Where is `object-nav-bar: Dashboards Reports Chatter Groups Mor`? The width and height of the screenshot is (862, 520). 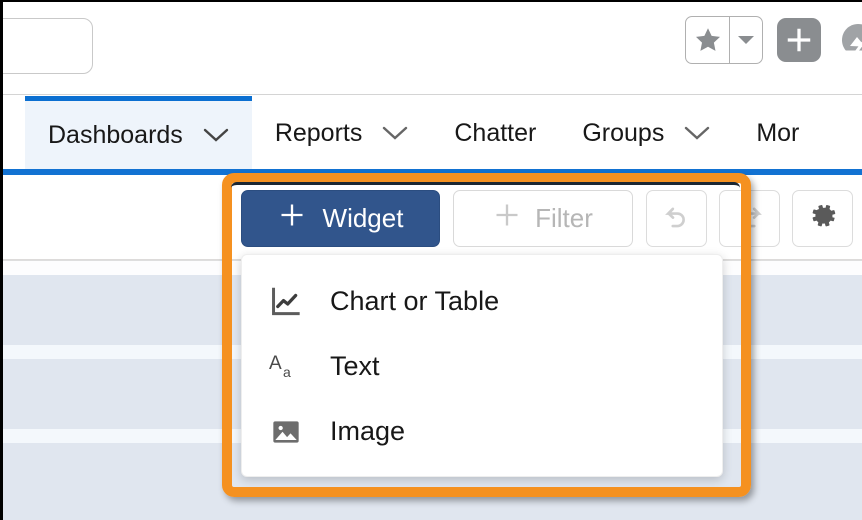
object-nav-bar: Dashboards Reports Chatter Groups Mor is located at coordinates (432, 133).